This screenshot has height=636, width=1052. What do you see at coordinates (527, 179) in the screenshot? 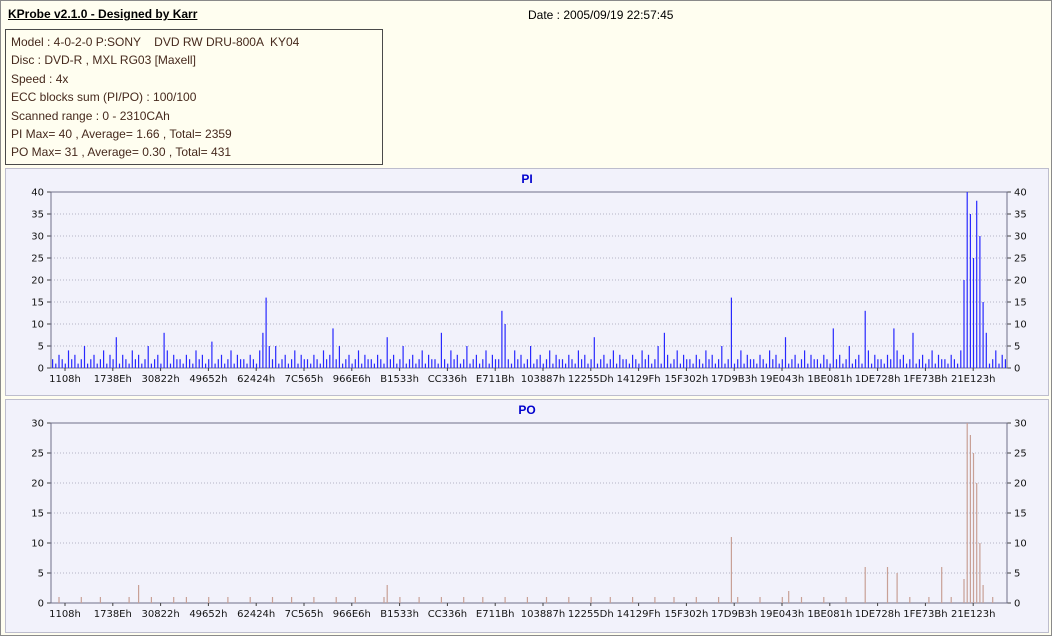
I see `pi-chart-title: PI` at bounding box center [527, 179].